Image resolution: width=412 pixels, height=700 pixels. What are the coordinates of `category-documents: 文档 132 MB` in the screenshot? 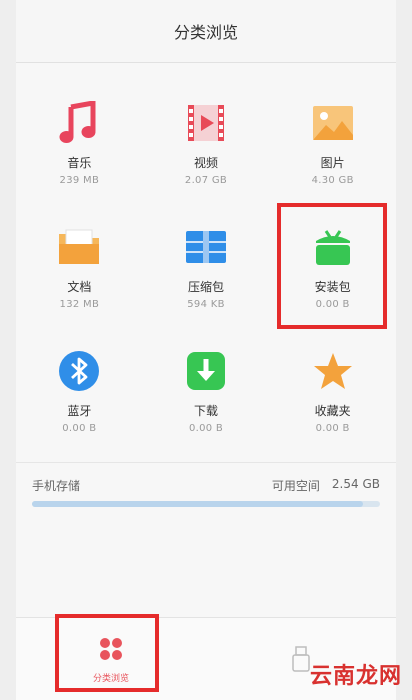 It's located at (79, 261).